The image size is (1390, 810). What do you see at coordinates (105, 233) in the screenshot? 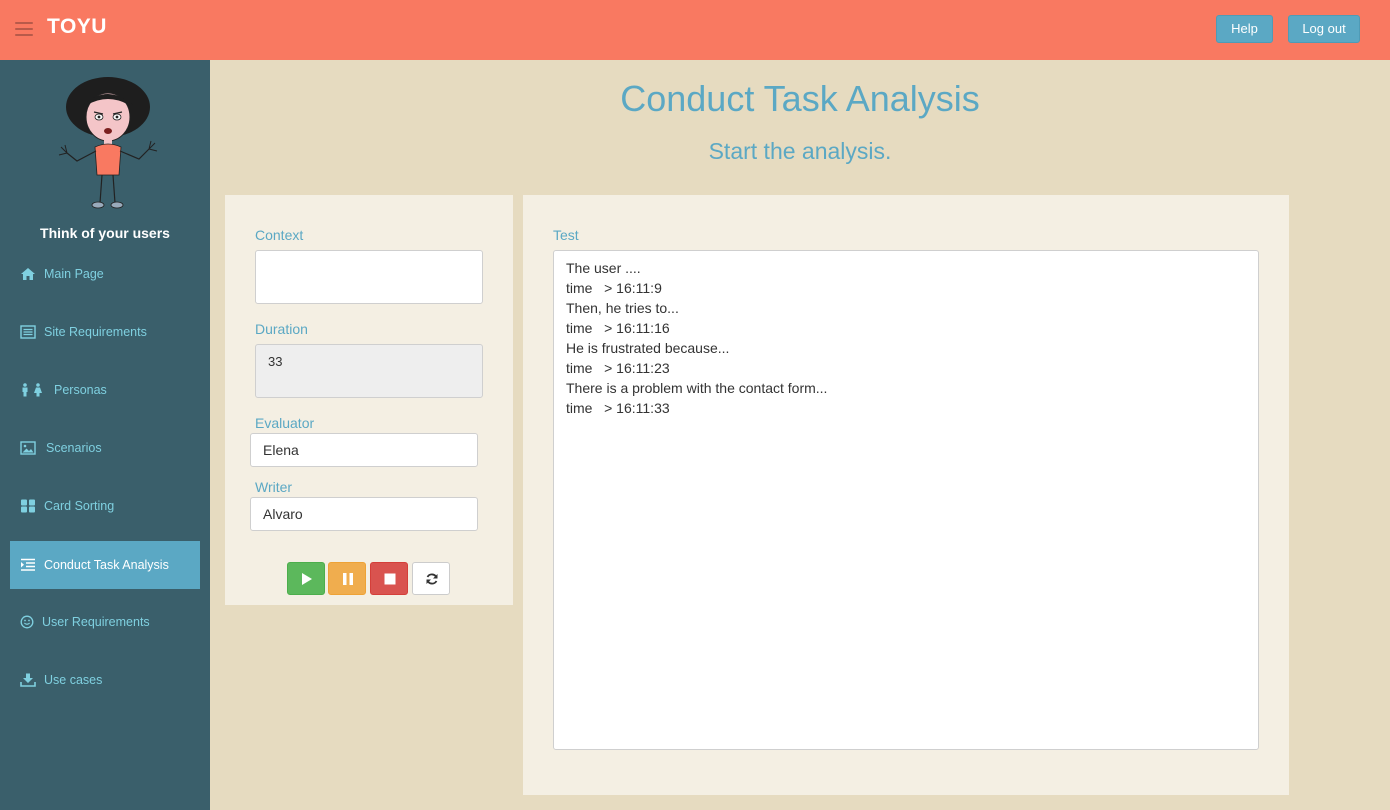
I see `sidebar-tagline: Think of your users` at bounding box center [105, 233].